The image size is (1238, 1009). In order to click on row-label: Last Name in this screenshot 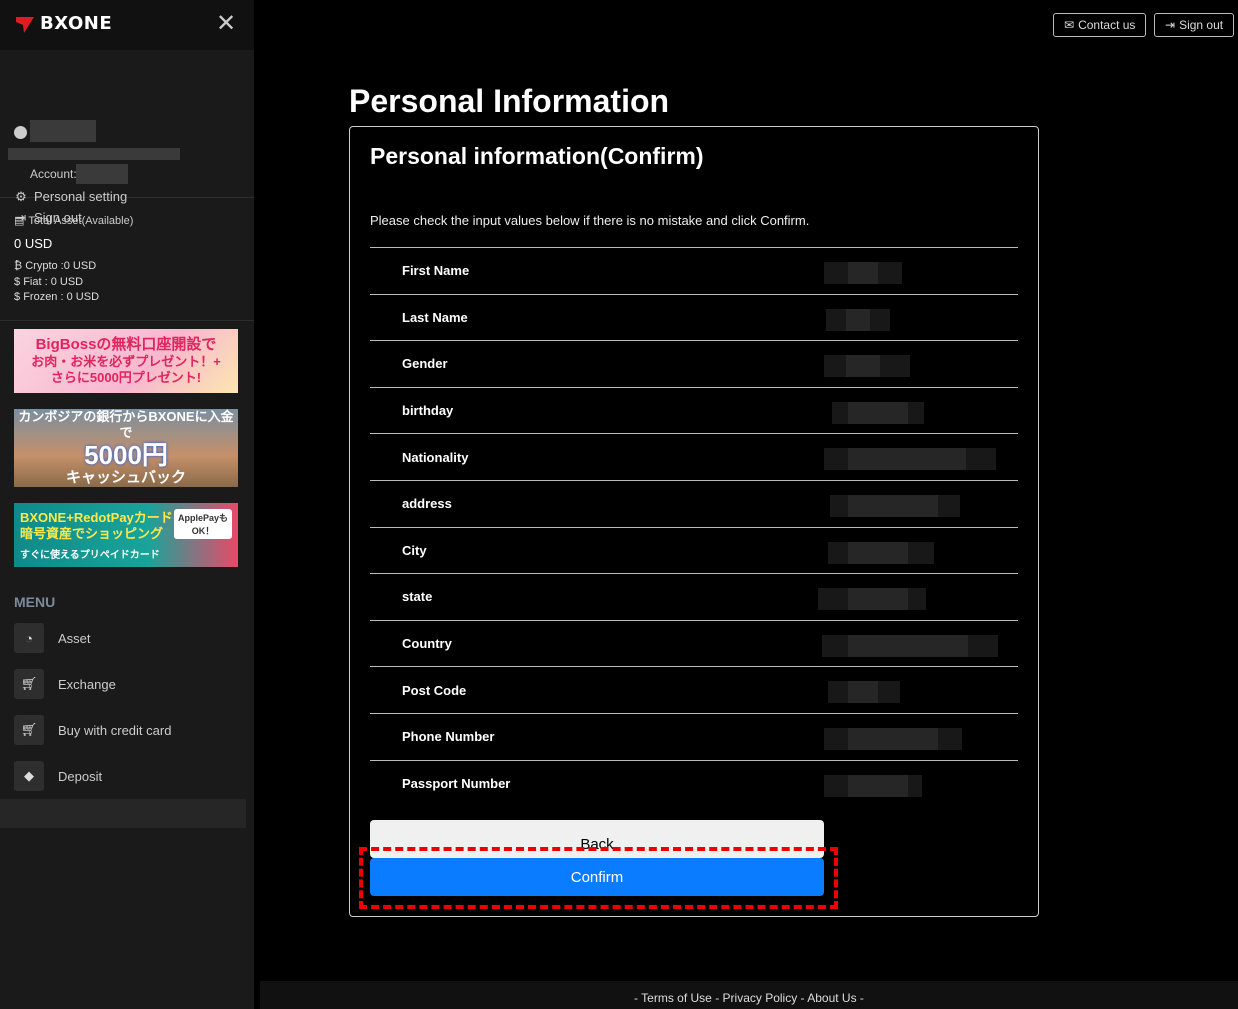, I will do `click(435, 317)`.